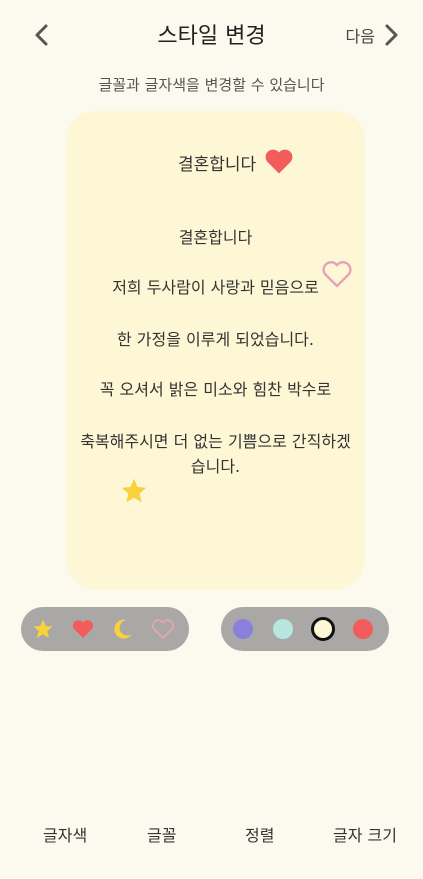  Describe the element at coordinates (323, 629) in the screenshot. I see `color-swatch-cream-selected` at that location.